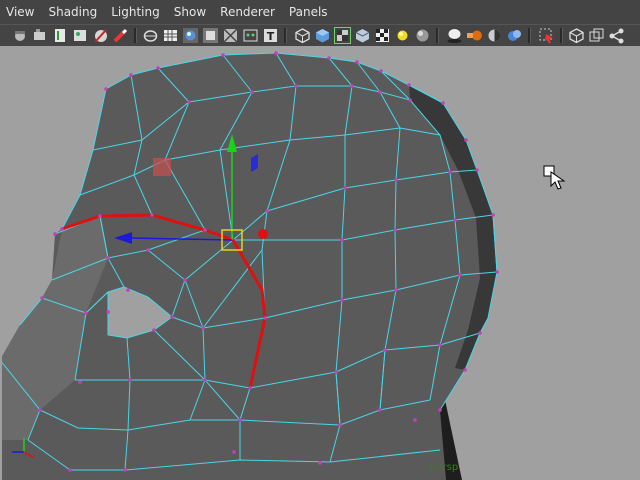 The width and height of the screenshot is (640, 480). What do you see at coordinates (150, 35) in the screenshot?
I see `wireframe-icon` at bounding box center [150, 35].